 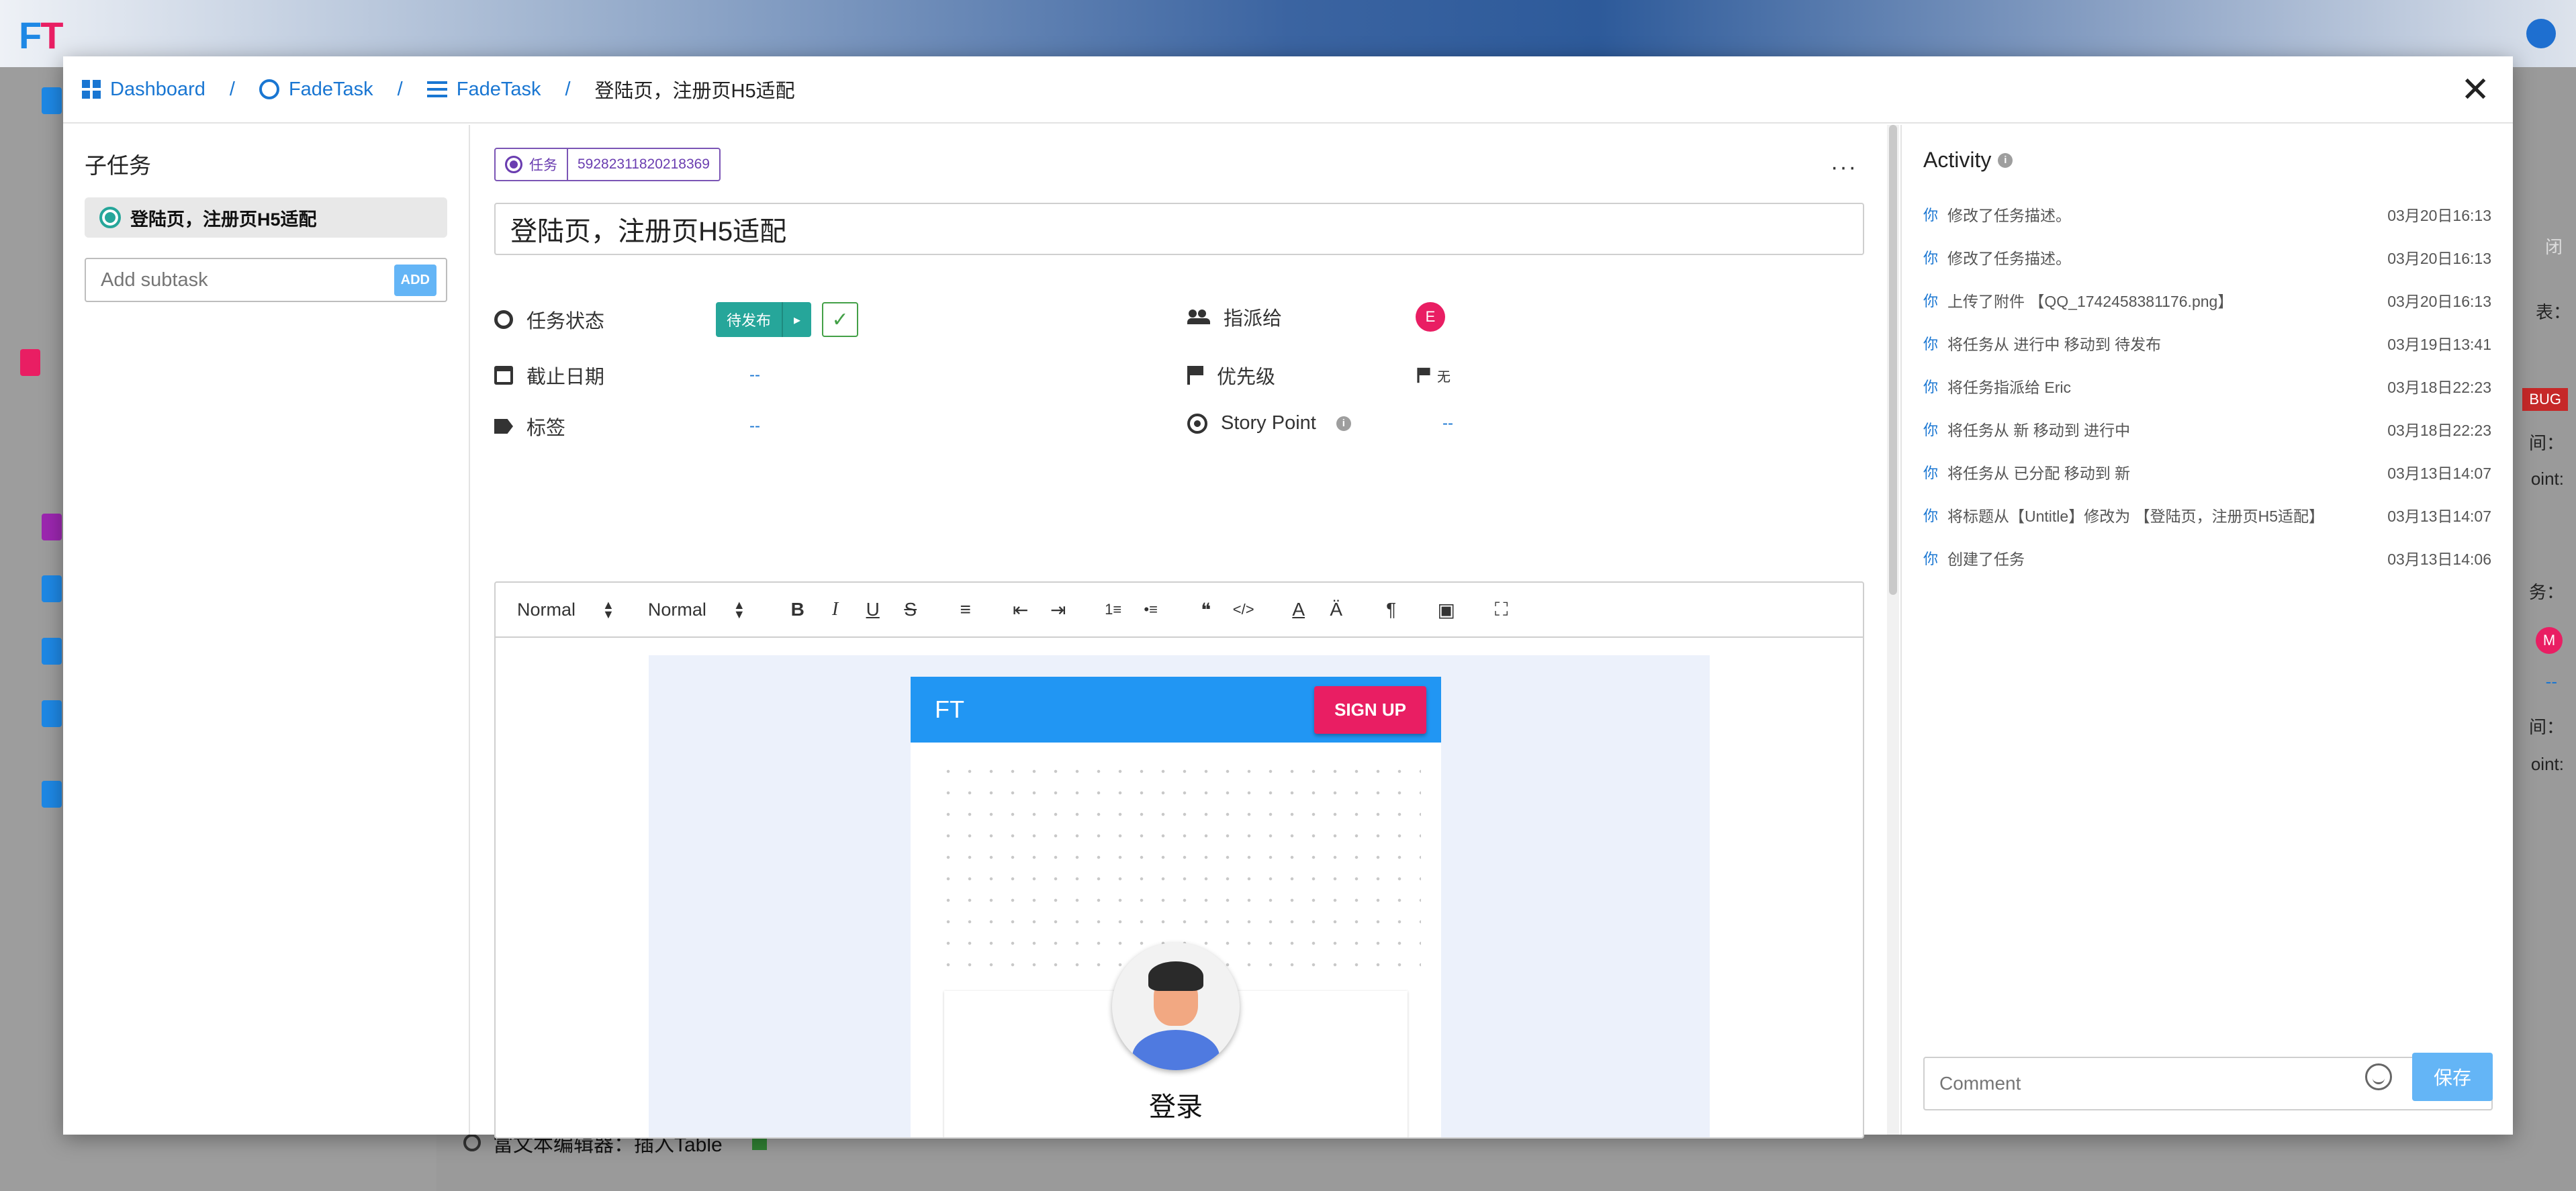 I want to click on close-icon: ✕, so click(x=2475, y=90).